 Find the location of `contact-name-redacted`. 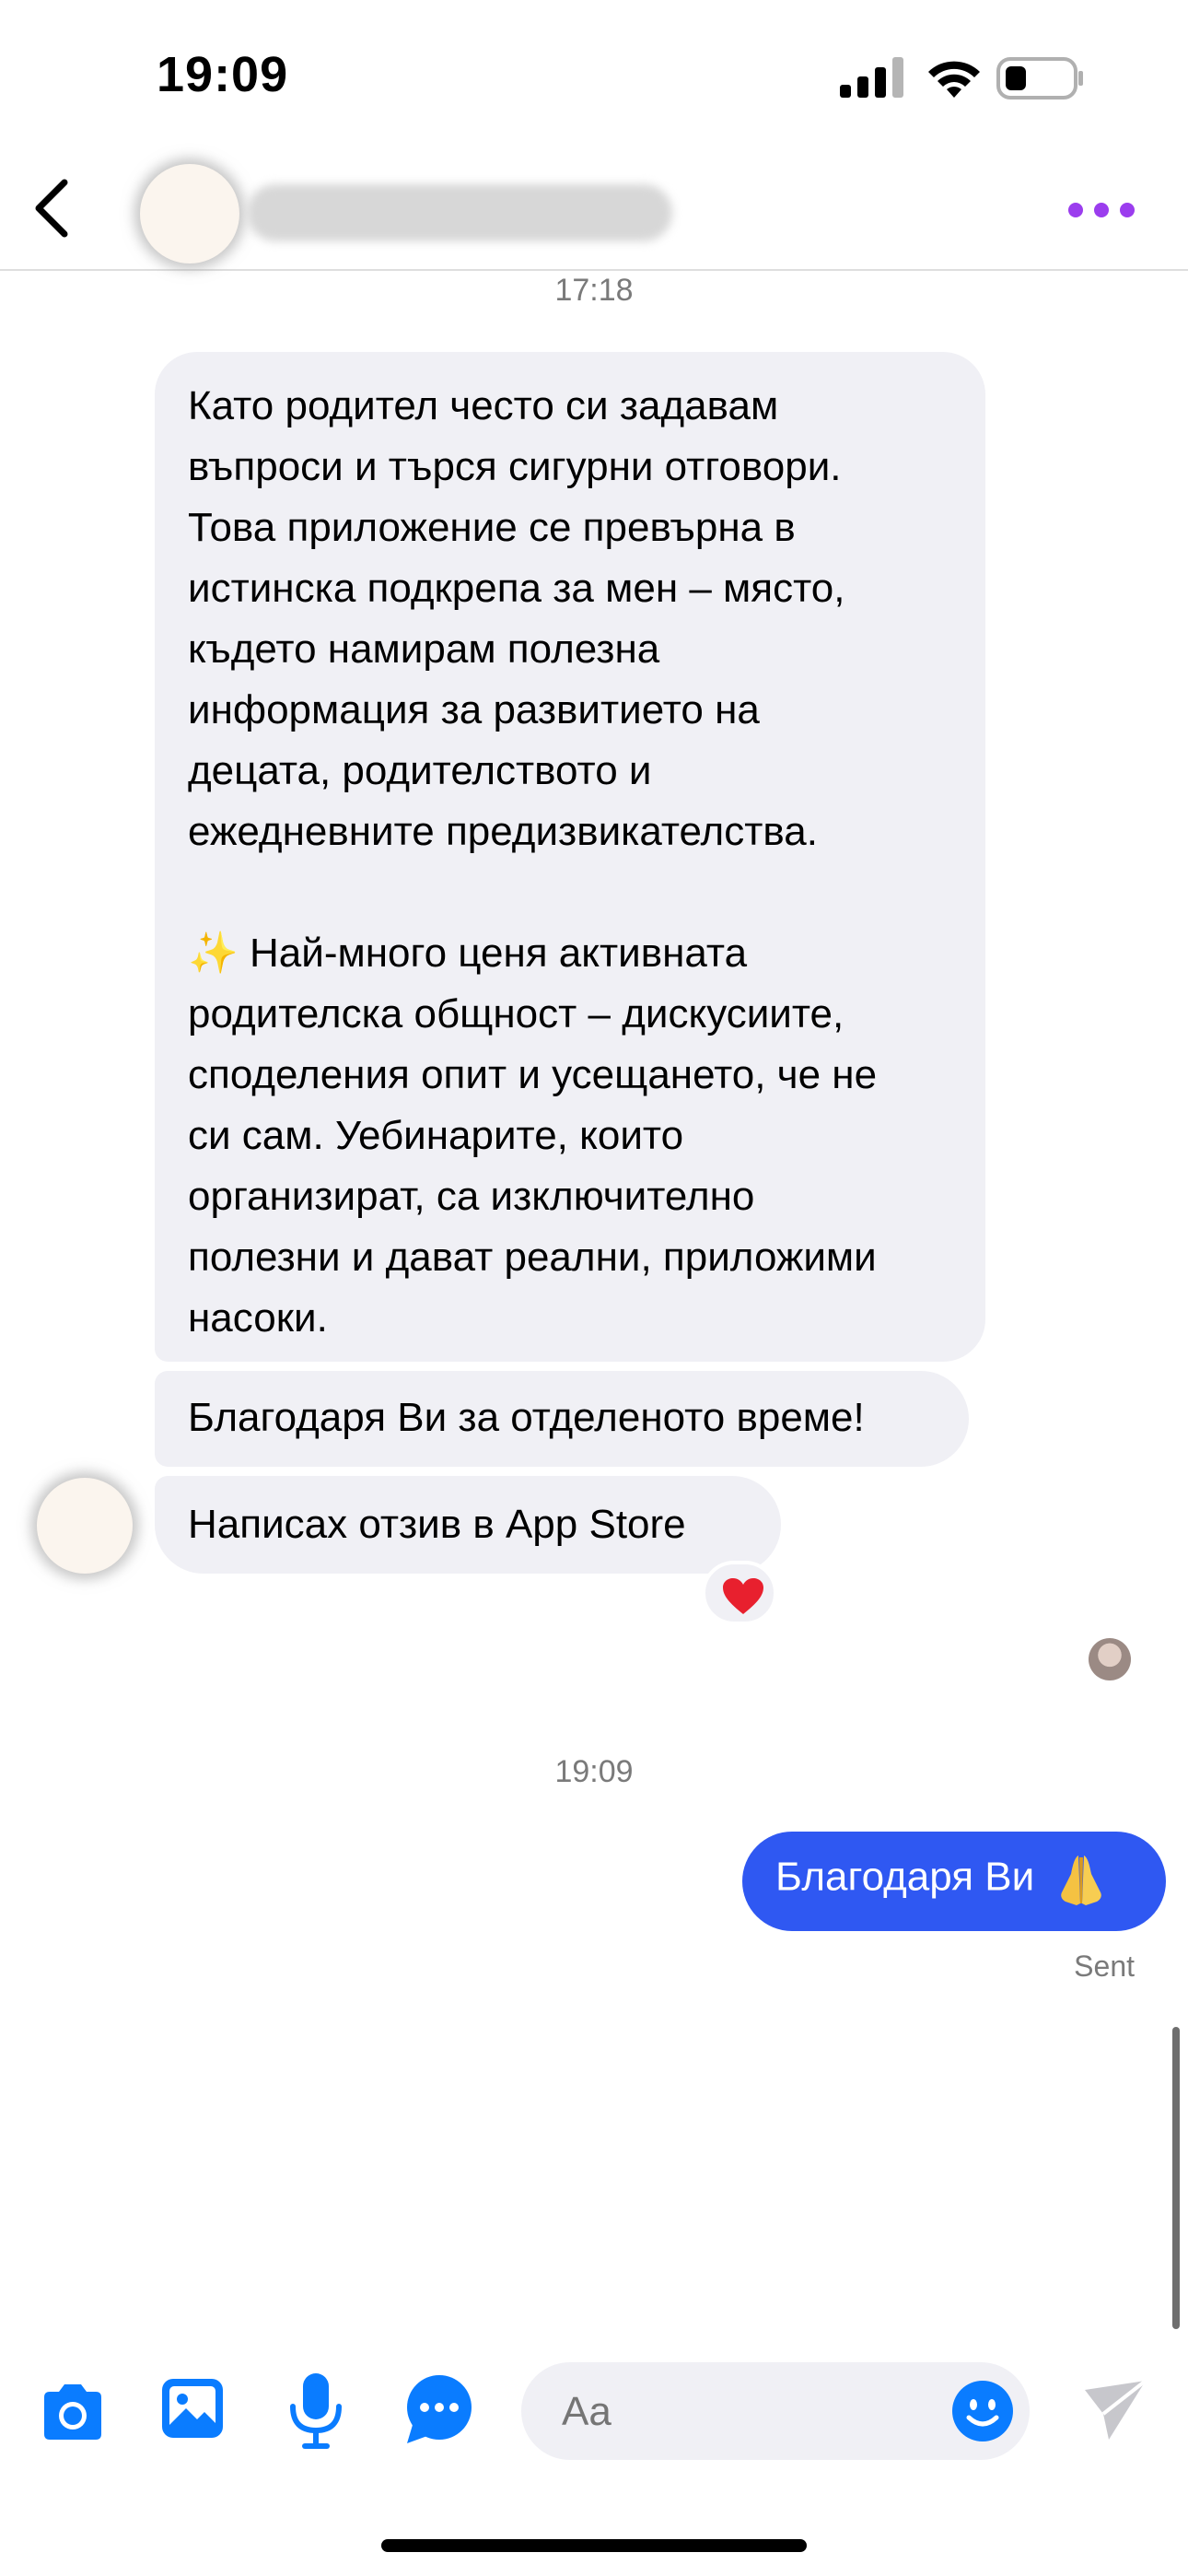

contact-name-redacted is located at coordinates (459, 212).